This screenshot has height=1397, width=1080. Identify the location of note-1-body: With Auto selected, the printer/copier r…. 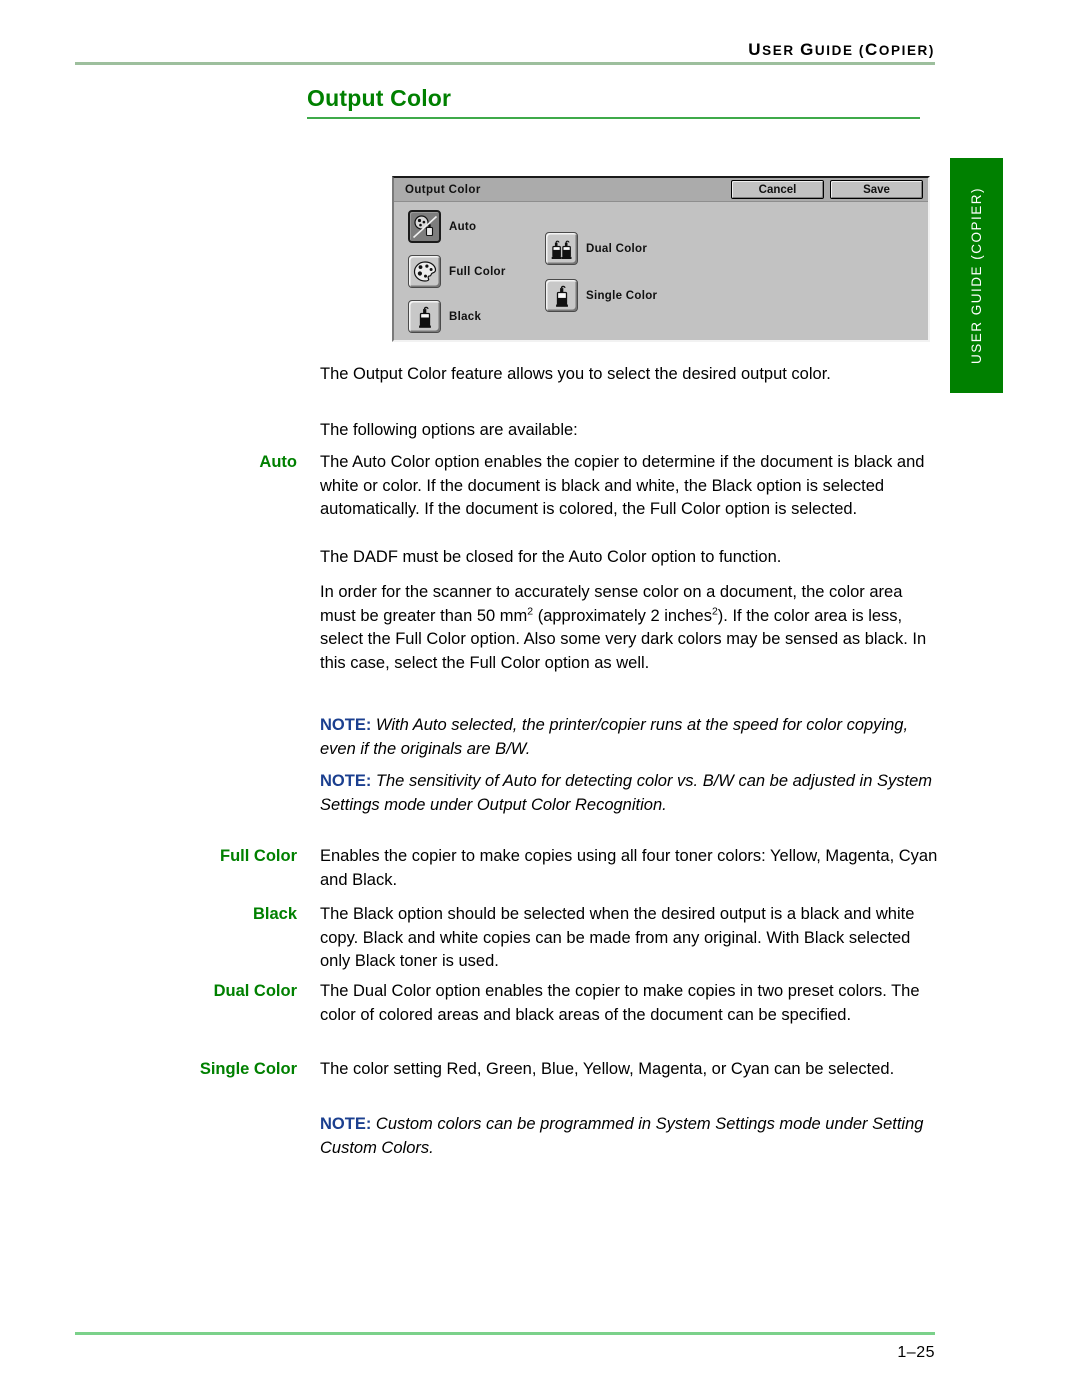
(614, 737).